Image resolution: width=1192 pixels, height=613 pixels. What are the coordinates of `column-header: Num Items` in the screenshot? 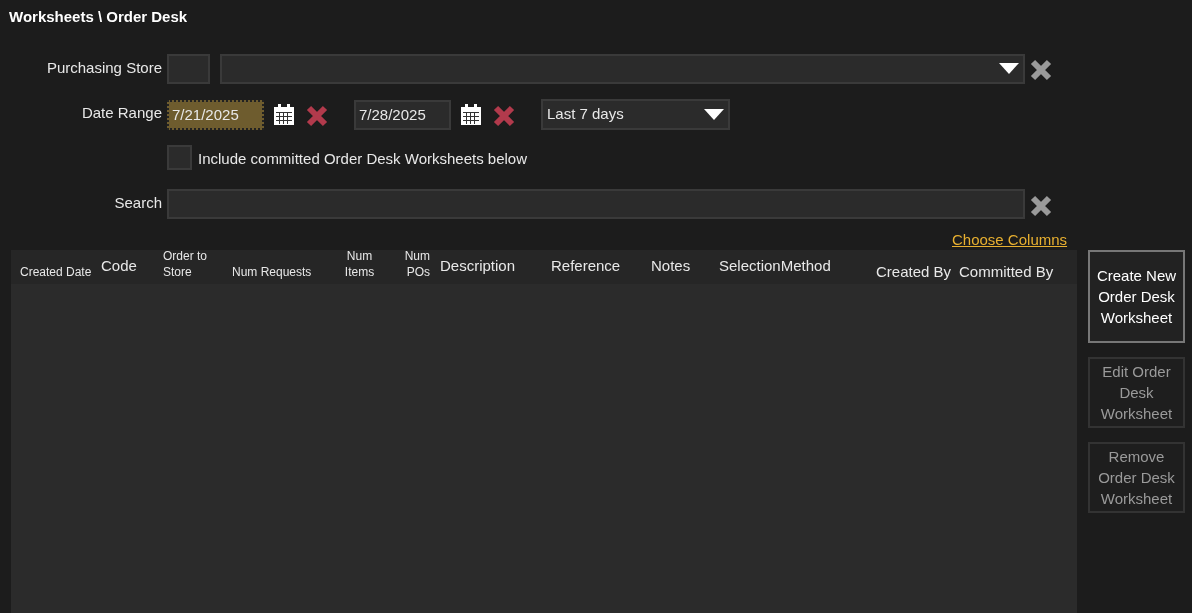 It's located at (359, 265).